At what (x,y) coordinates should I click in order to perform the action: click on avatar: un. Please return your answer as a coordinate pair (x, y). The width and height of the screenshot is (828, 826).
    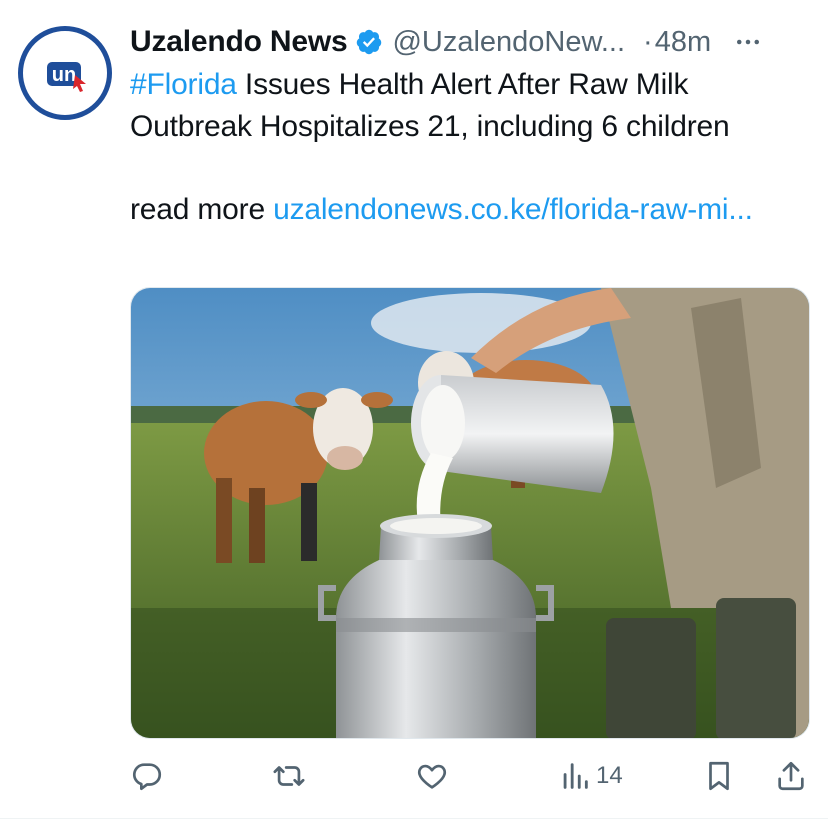
    Looking at the image, I should click on (65, 73).